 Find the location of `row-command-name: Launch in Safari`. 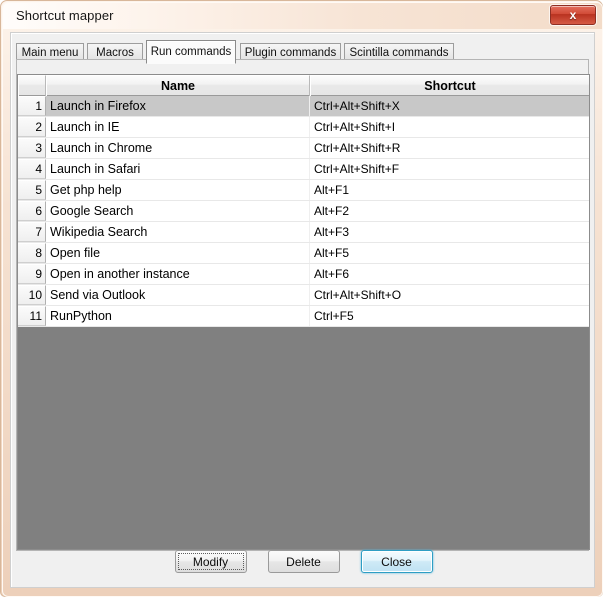

row-command-name: Launch in Safari is located at coordinates (178, 169).